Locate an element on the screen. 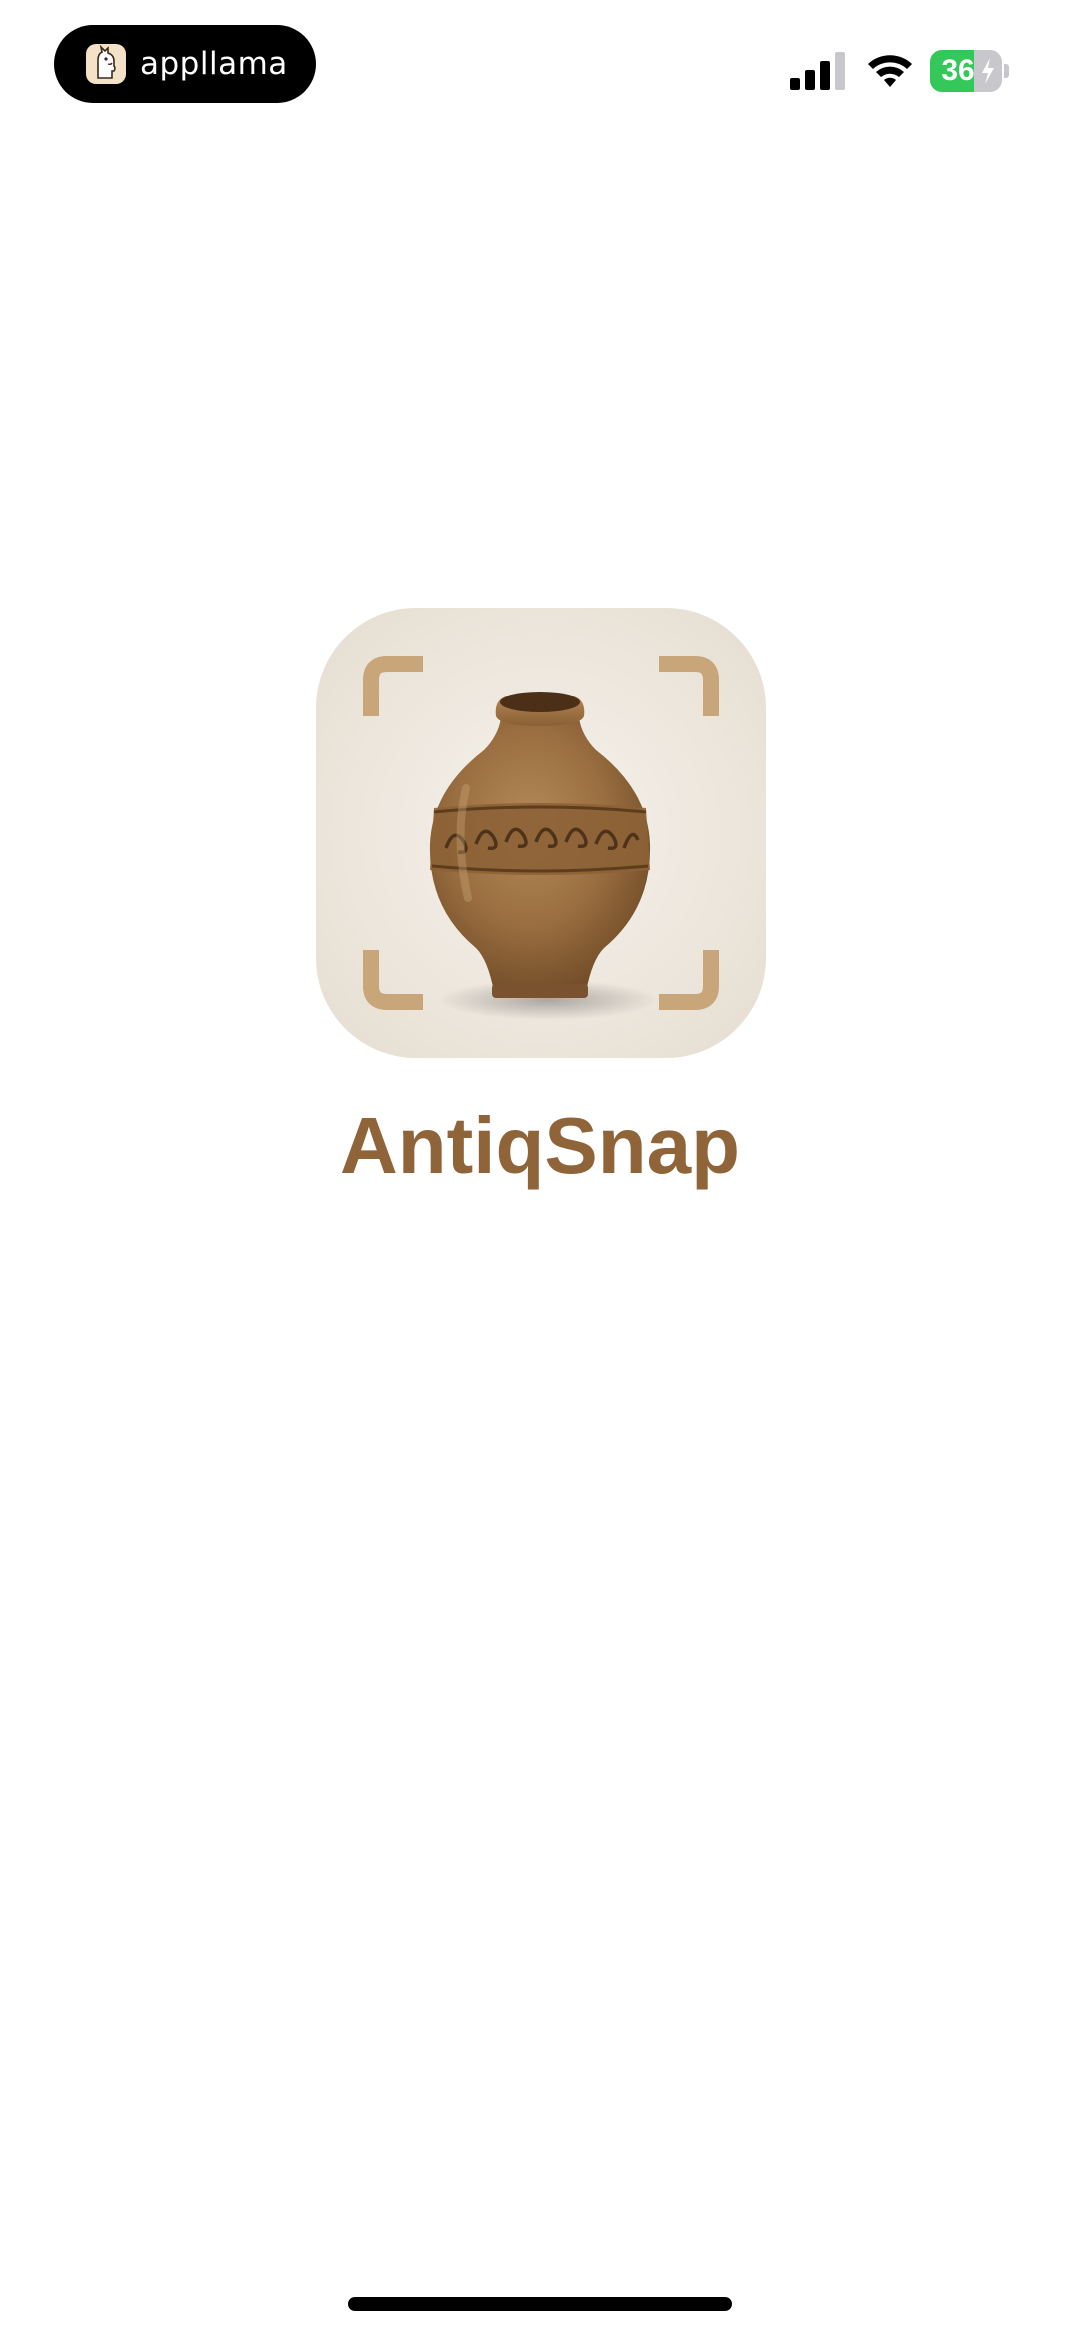  battery-level-text: 36 is located at coordinates (958, 70).